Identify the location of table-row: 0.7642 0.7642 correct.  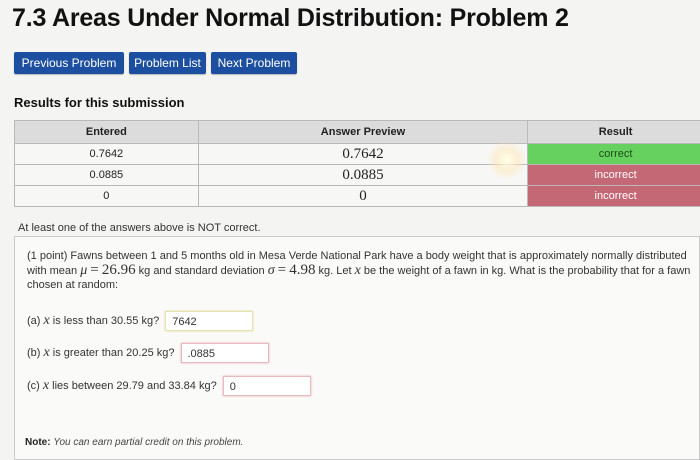
(357, 154).